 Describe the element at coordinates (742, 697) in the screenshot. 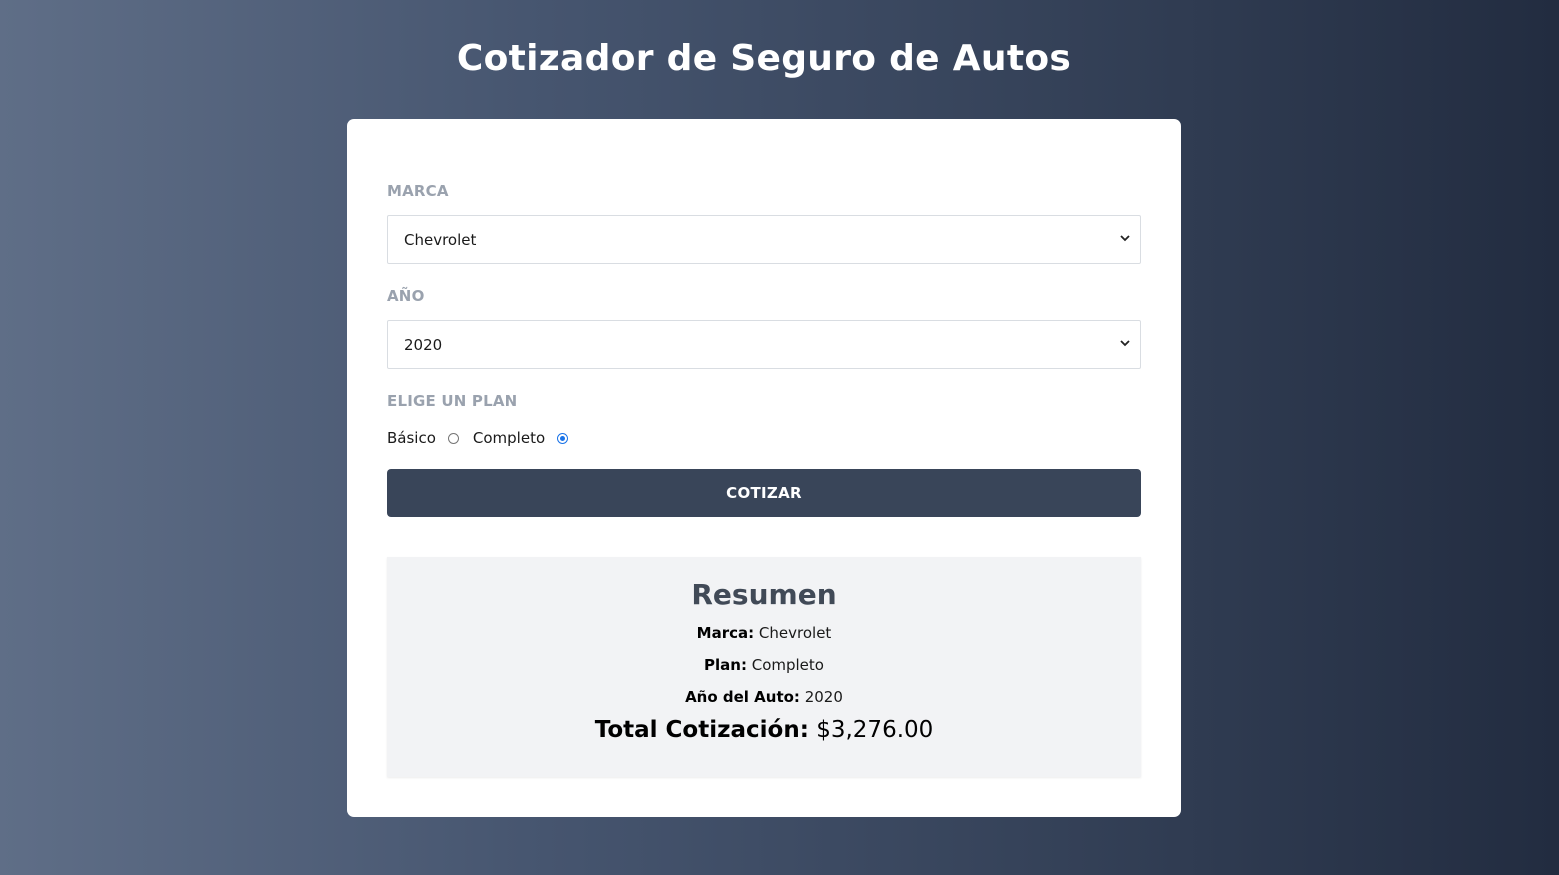

I see `summary-year-key: Año del Auto:` at that location.